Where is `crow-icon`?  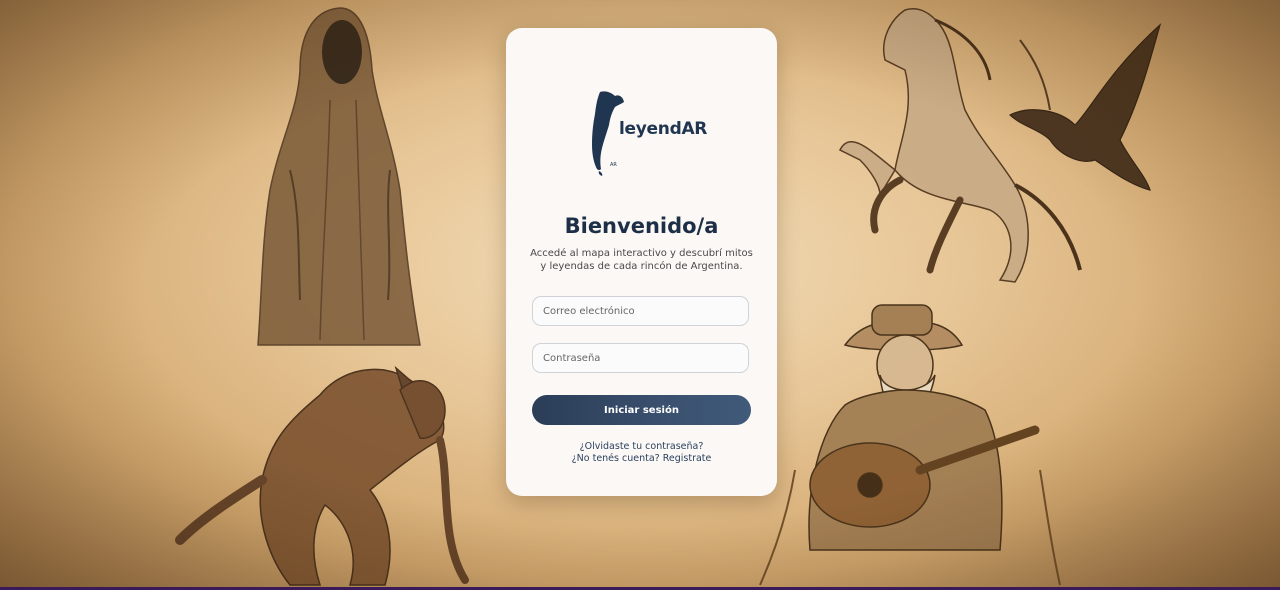
crow-icon is located at coordinates (1085, 107).